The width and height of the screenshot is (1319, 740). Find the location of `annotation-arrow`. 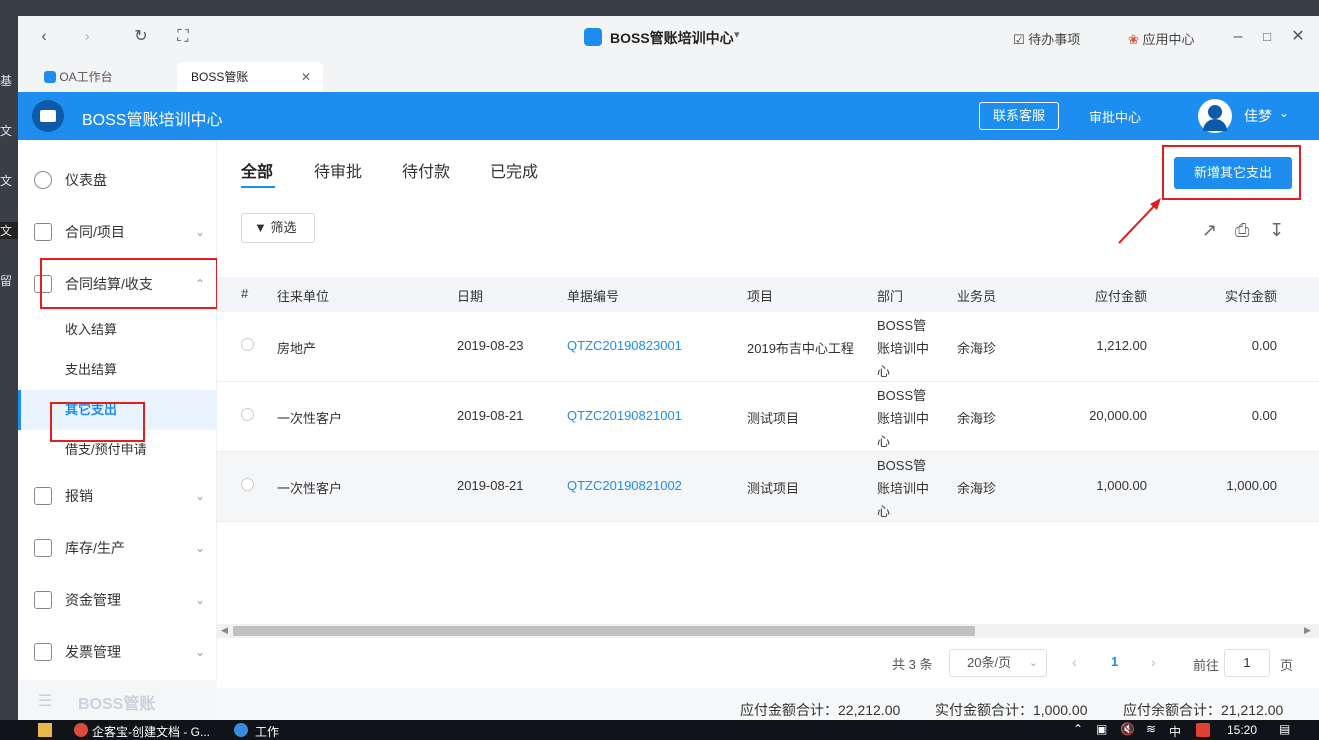

annotation-arrow is located at coordinates (1139, 221).